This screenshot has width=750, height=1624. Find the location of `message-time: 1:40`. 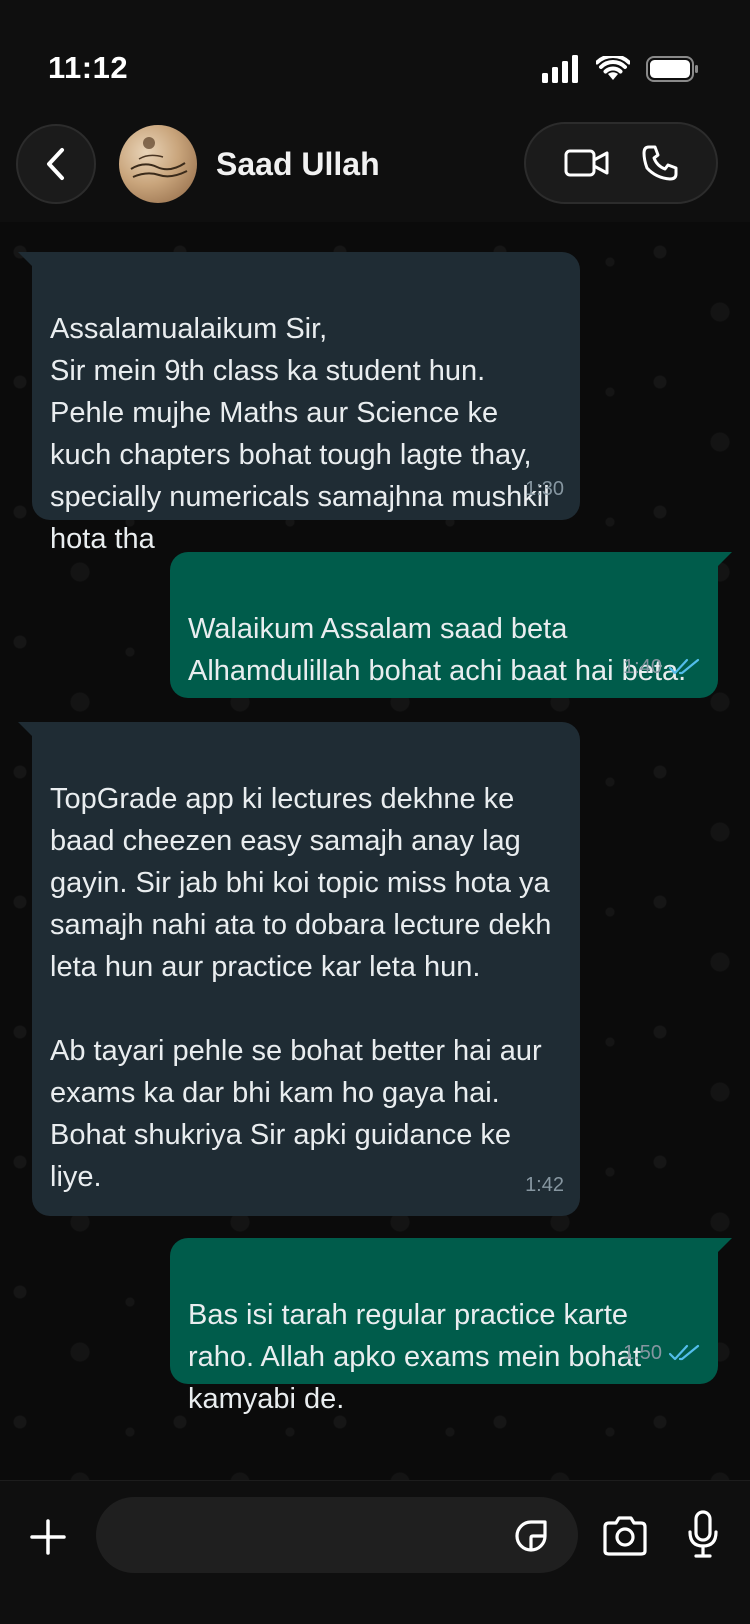

message-time: 1:40 is located at coordinates (662, 667).